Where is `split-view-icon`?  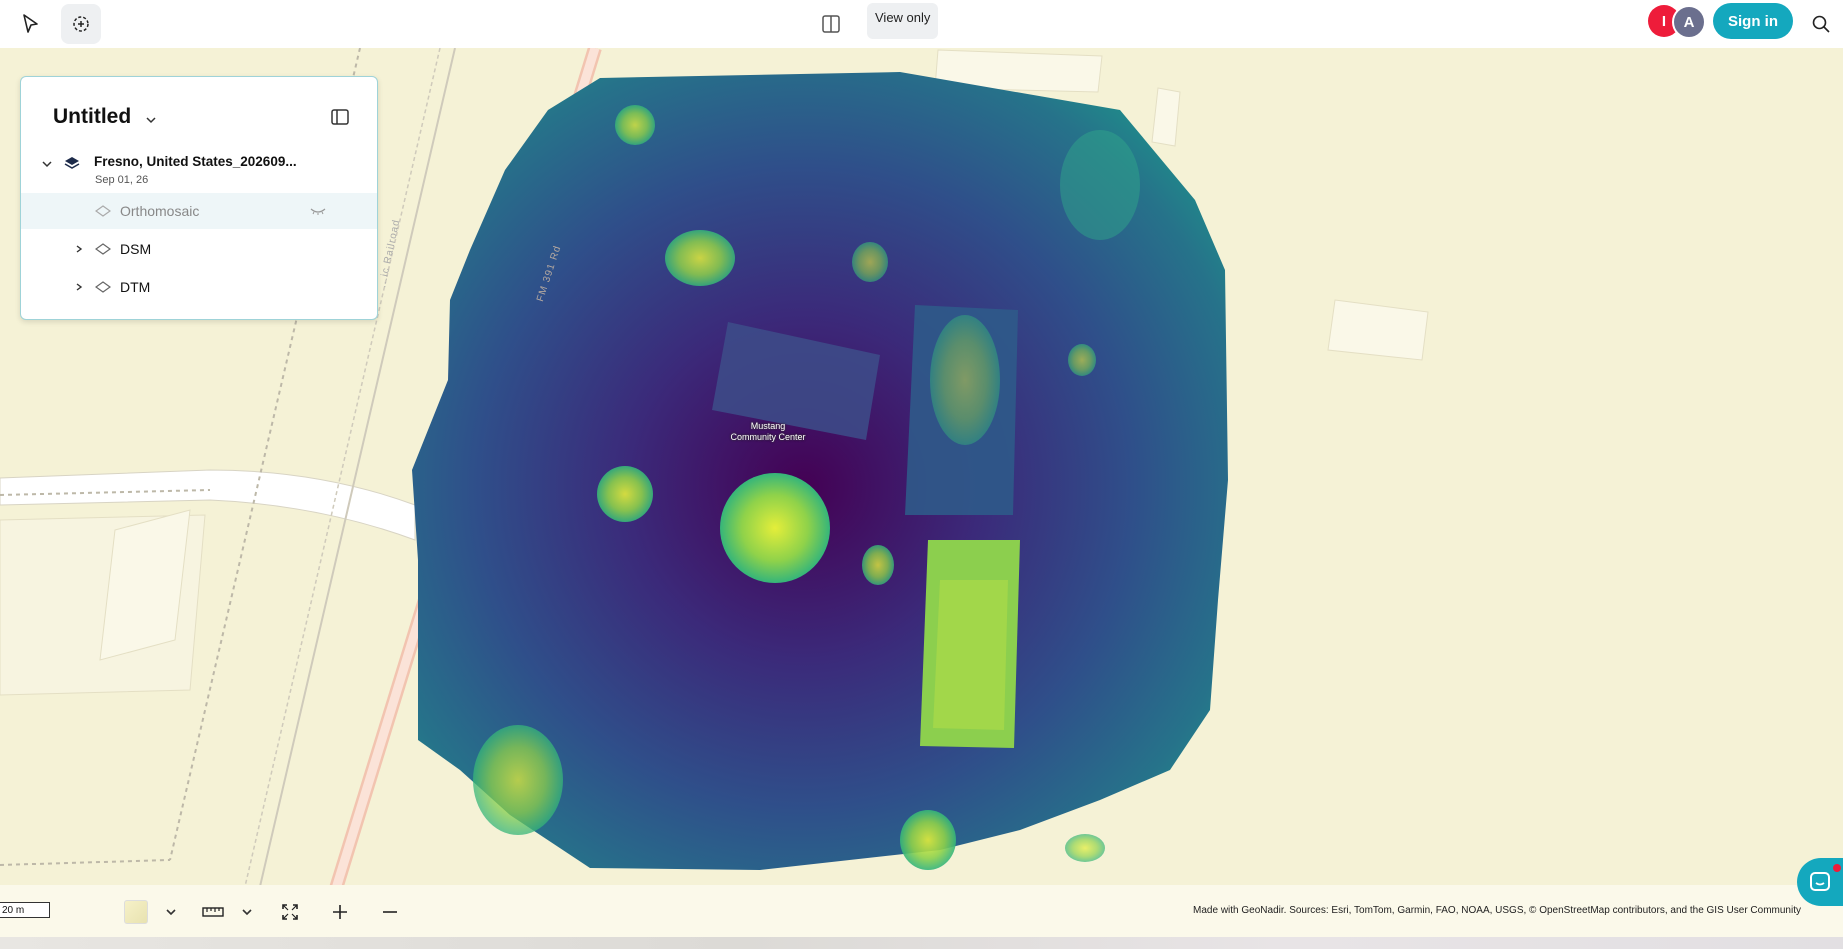 split-view-icon is located at coordinates (831, 24).